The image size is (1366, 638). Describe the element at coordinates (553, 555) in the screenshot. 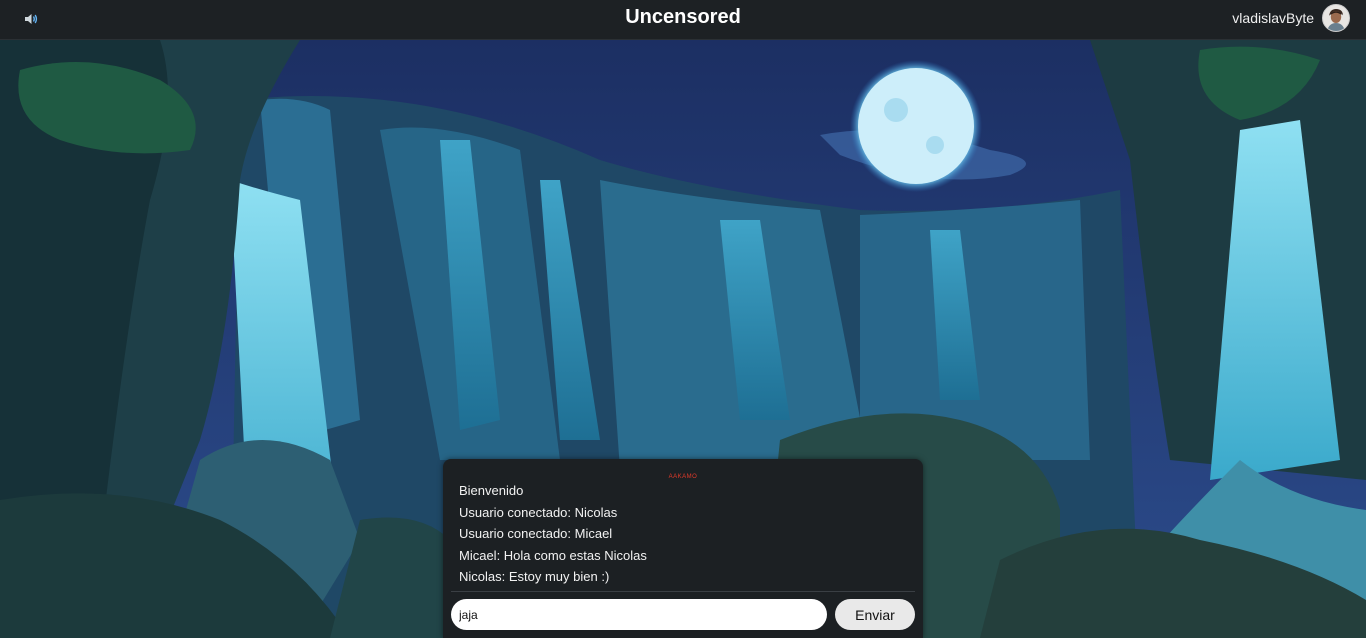

I see `message-item: Micael: Hola como estas Nicolas` at that location.